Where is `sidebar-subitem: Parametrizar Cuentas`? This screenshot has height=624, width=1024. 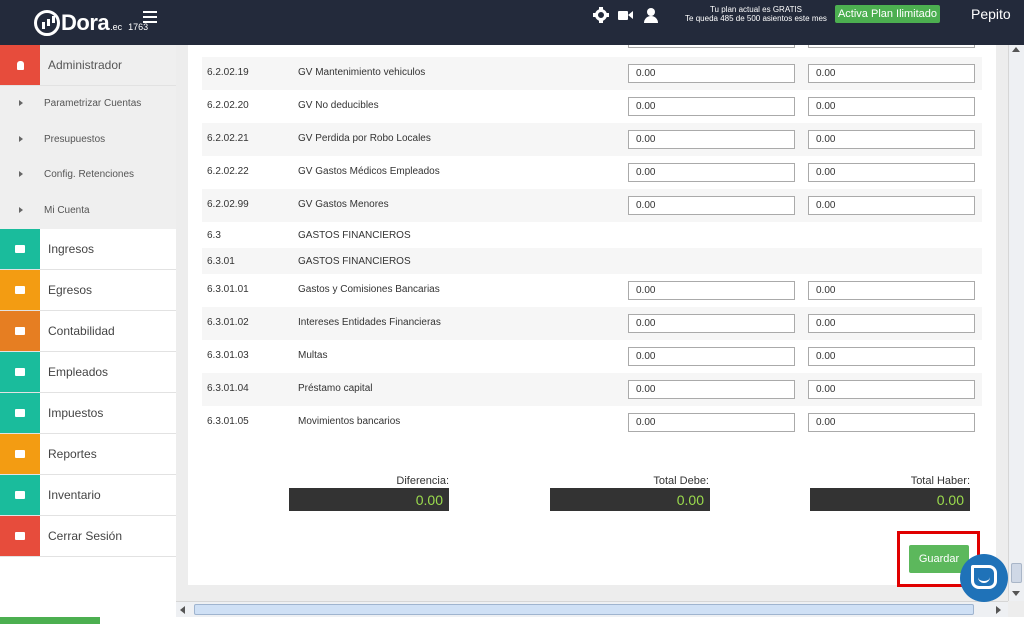
sidebar-subitem: Parametrizar Cuentas is located at coordinates (88, 104).